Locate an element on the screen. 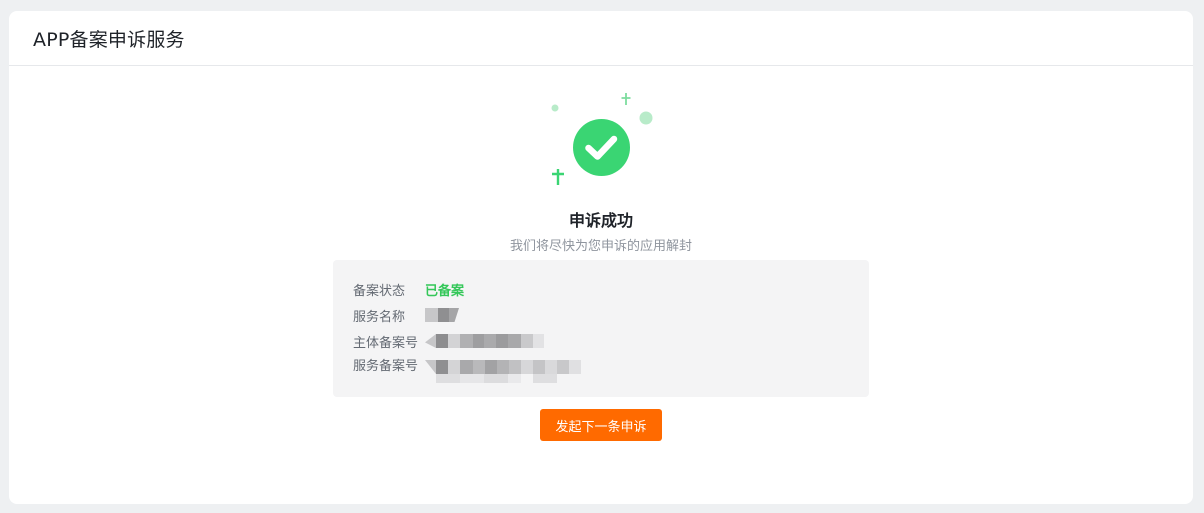 Image resolution: width=1204 pixels, height=513 pixels. subject-filing-value-redacted is located at coordinates (484, 341).